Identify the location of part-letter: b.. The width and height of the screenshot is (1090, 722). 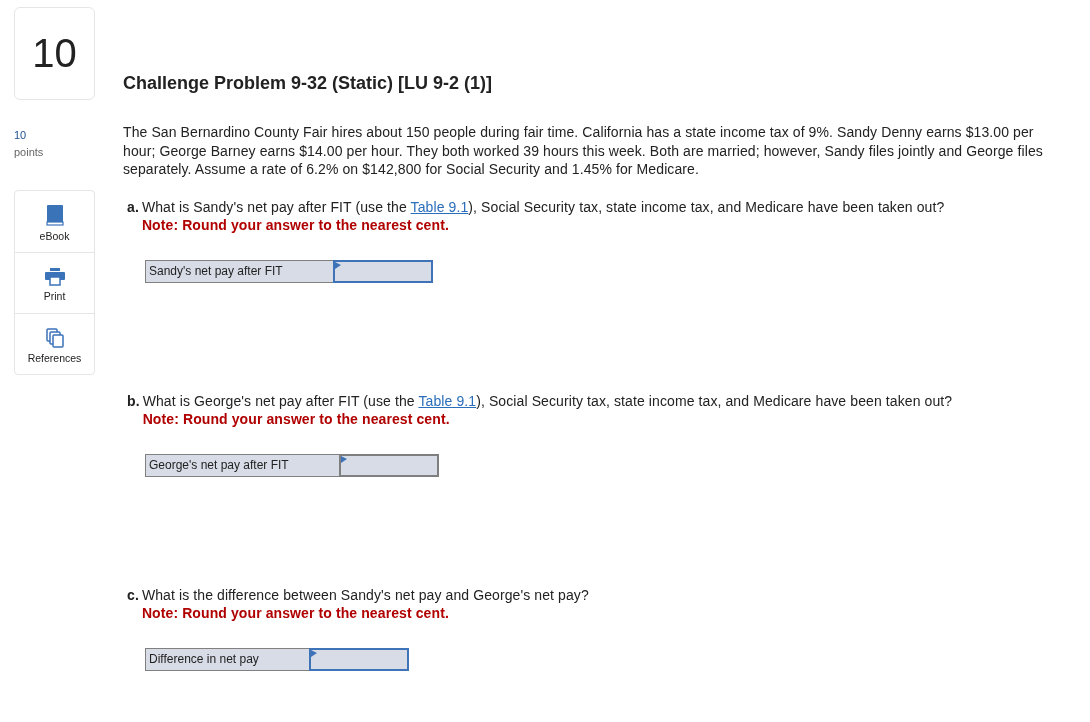
(133, 401).